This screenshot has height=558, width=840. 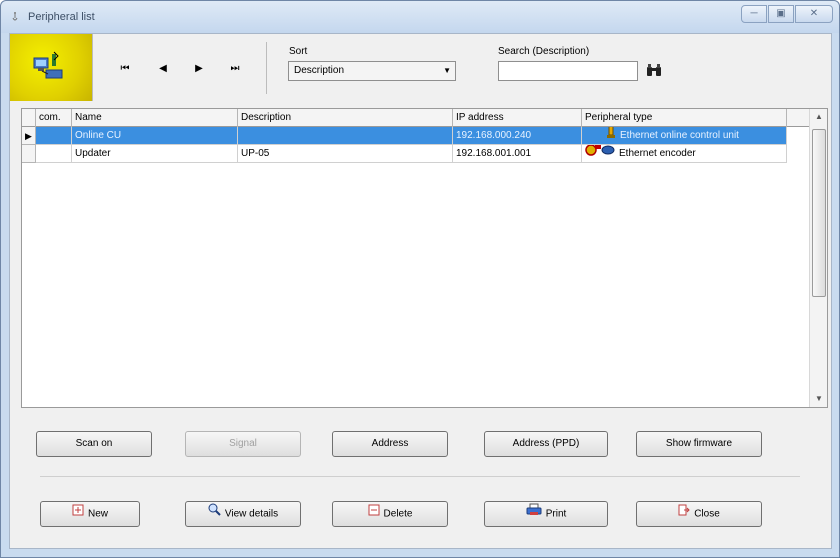 I want to click on sort-label: Sort, so click(x=298, y=51).